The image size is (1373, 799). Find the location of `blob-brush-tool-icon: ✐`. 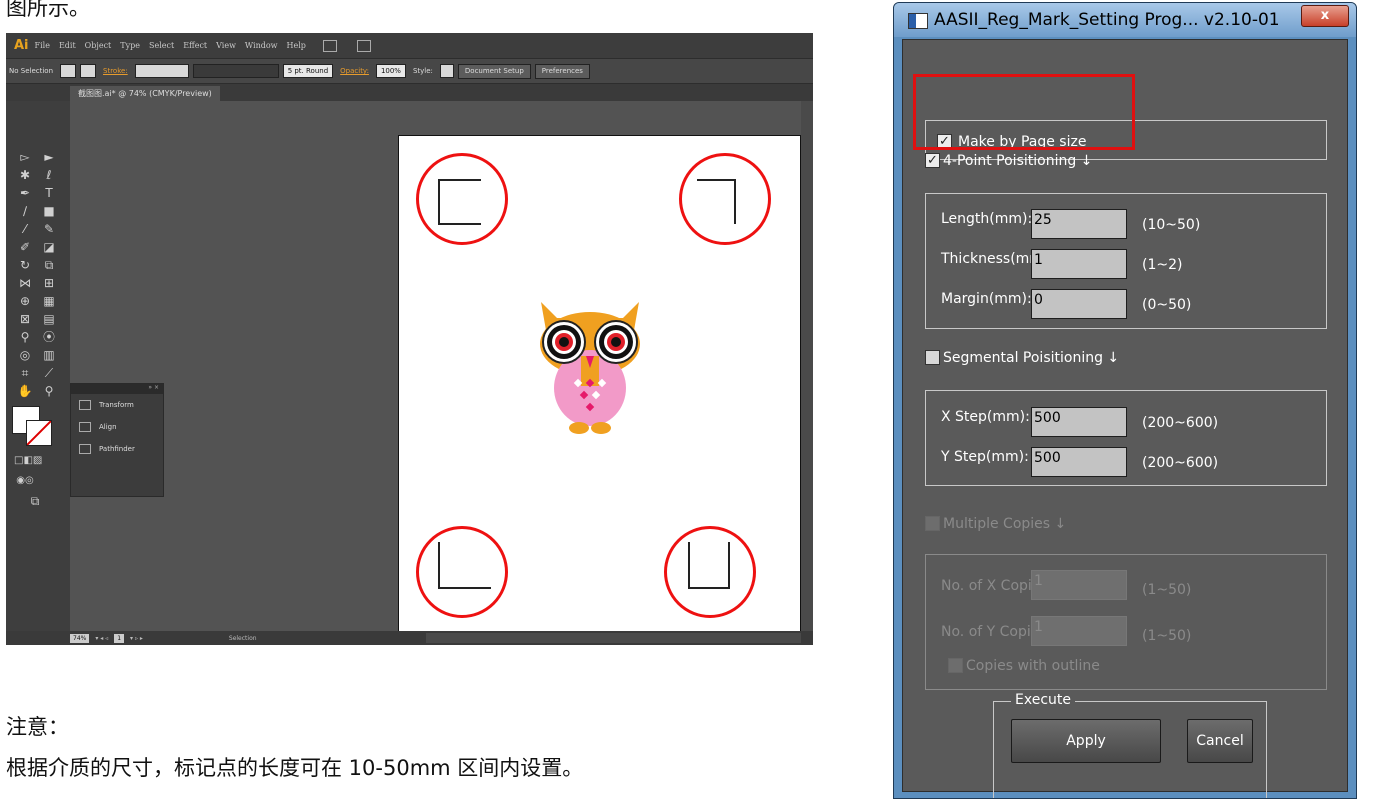

blob-brush-tool-icon: ✐ is located at coordinates (25, 247).